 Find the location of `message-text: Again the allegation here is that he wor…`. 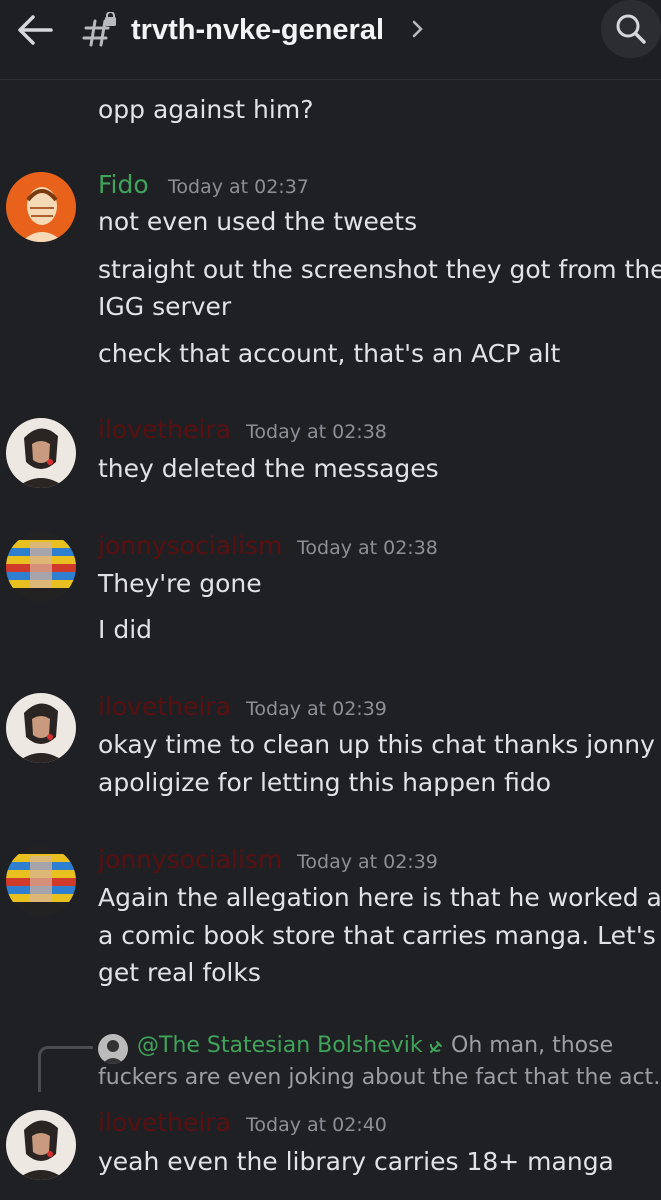

message-text: Again the allegation here is that he wor… is located at coordinates (379, 897).